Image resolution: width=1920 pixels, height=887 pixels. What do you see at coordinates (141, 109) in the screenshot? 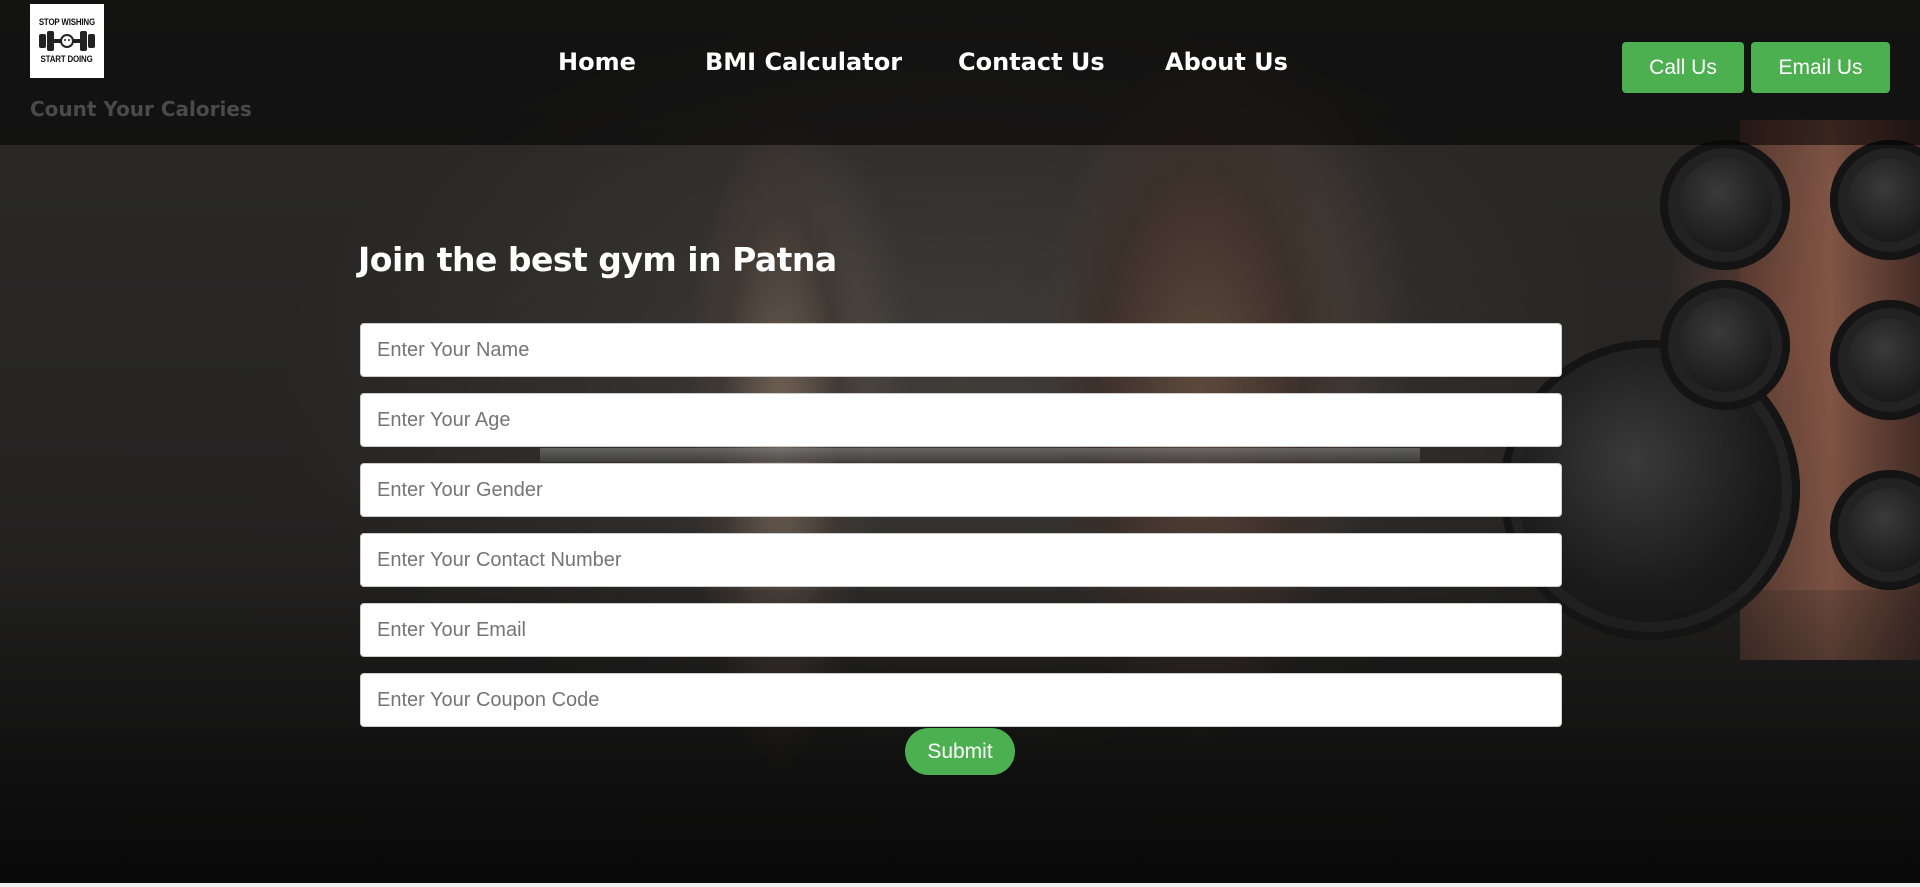
I see `tagline: Count Your Calories` at bounding box center [141, 109].